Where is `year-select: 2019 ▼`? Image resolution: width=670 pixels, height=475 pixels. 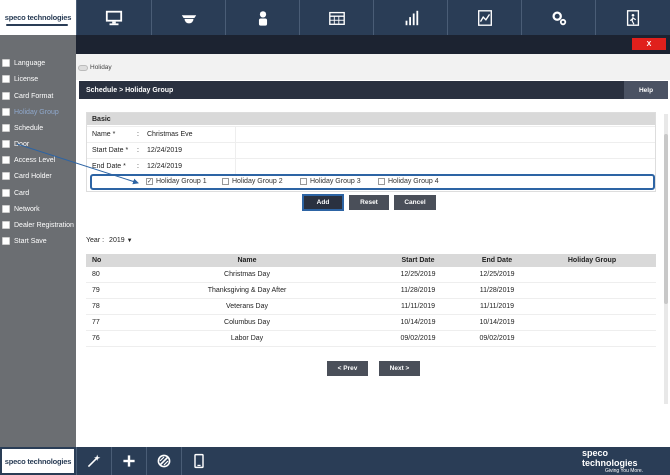
year-select: 2019 ▼ is located at coordinates (121, 240).